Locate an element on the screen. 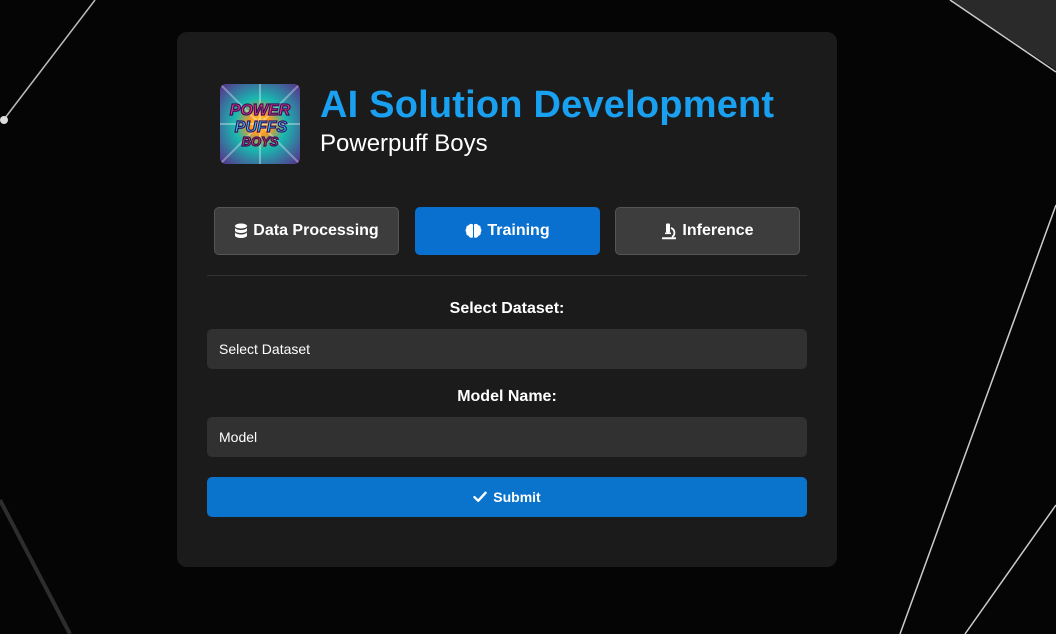  team-logo: POWER PUFFS BOYS is located at coordinates (260, 124).